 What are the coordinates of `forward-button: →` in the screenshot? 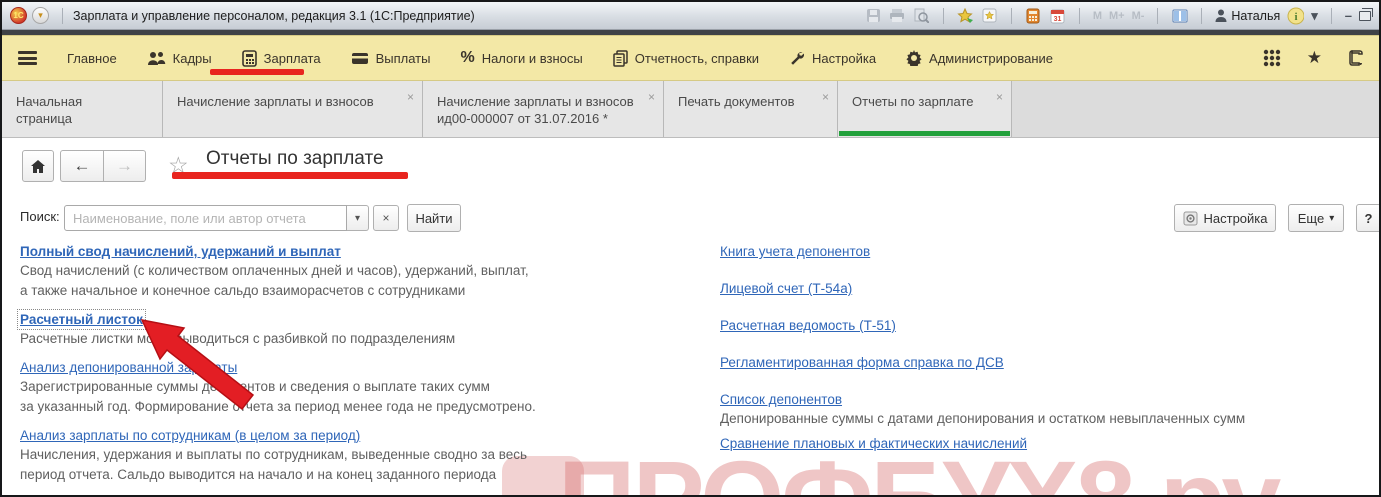 It's located at (125, 166).